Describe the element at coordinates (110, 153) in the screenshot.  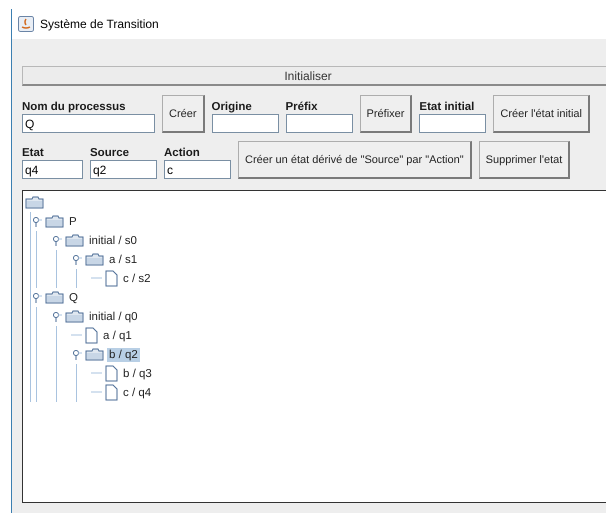
I see `field-label: Source` at that location.